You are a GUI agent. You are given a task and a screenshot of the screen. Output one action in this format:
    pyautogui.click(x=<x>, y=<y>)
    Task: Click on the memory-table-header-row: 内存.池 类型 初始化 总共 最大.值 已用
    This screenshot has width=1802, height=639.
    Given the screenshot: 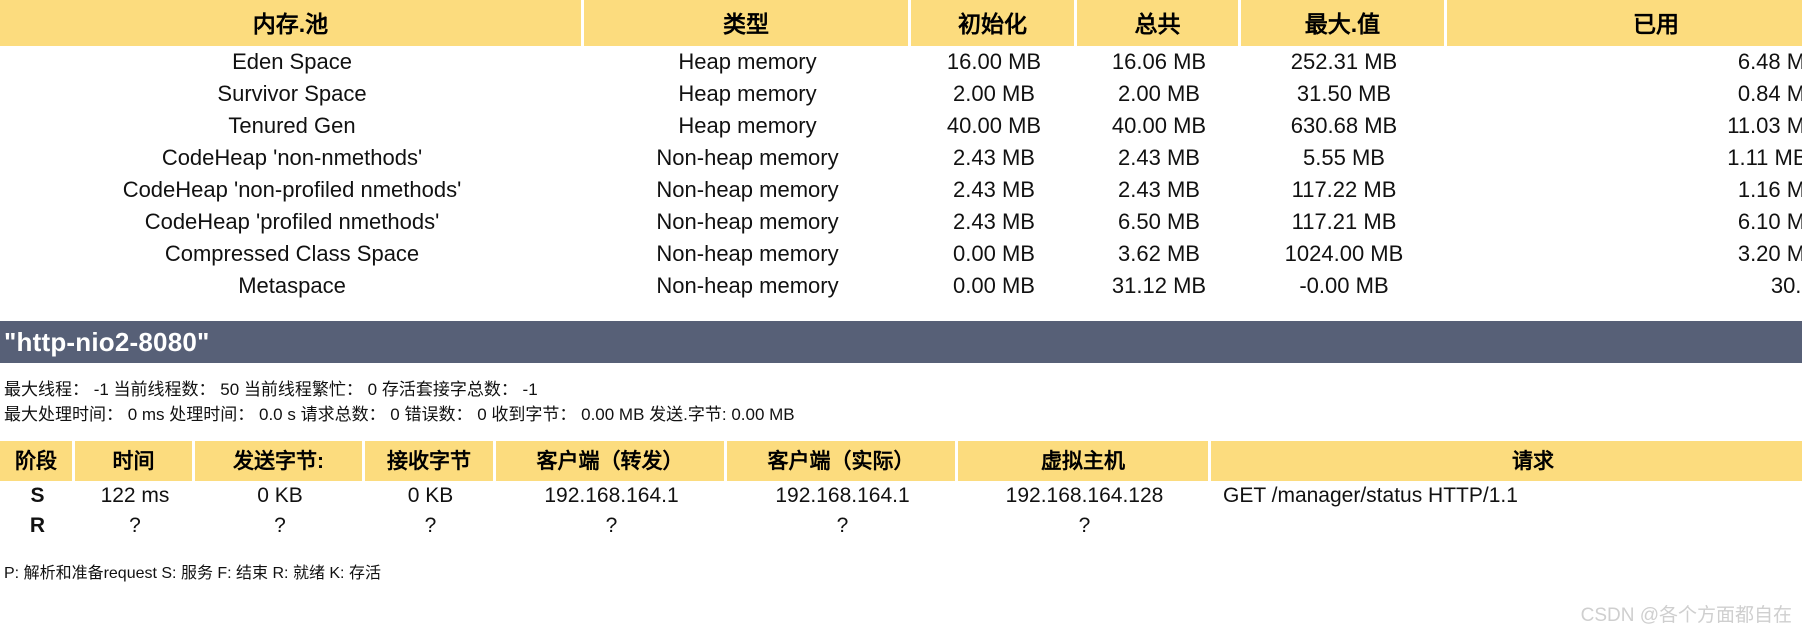 What is the action you would take?
    pyautogui.click(x=901, y=23)
    